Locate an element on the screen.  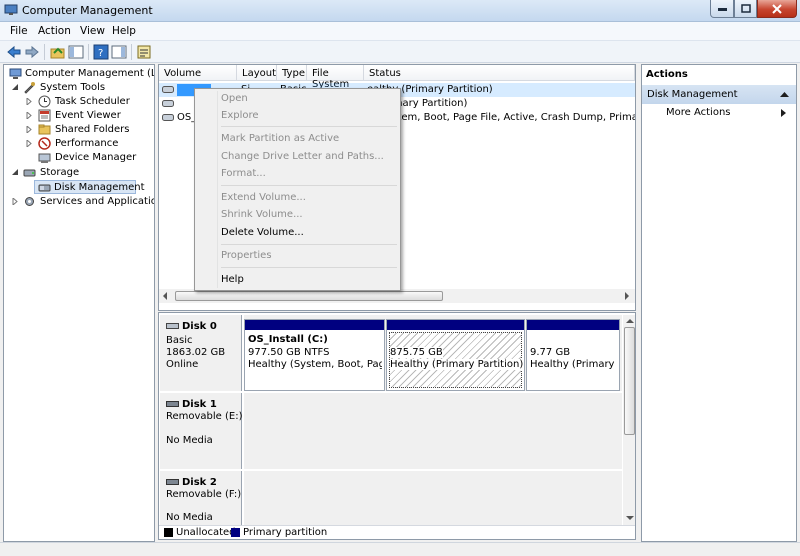
tree-label: Services and Applications is located at coordinates (97, 201).